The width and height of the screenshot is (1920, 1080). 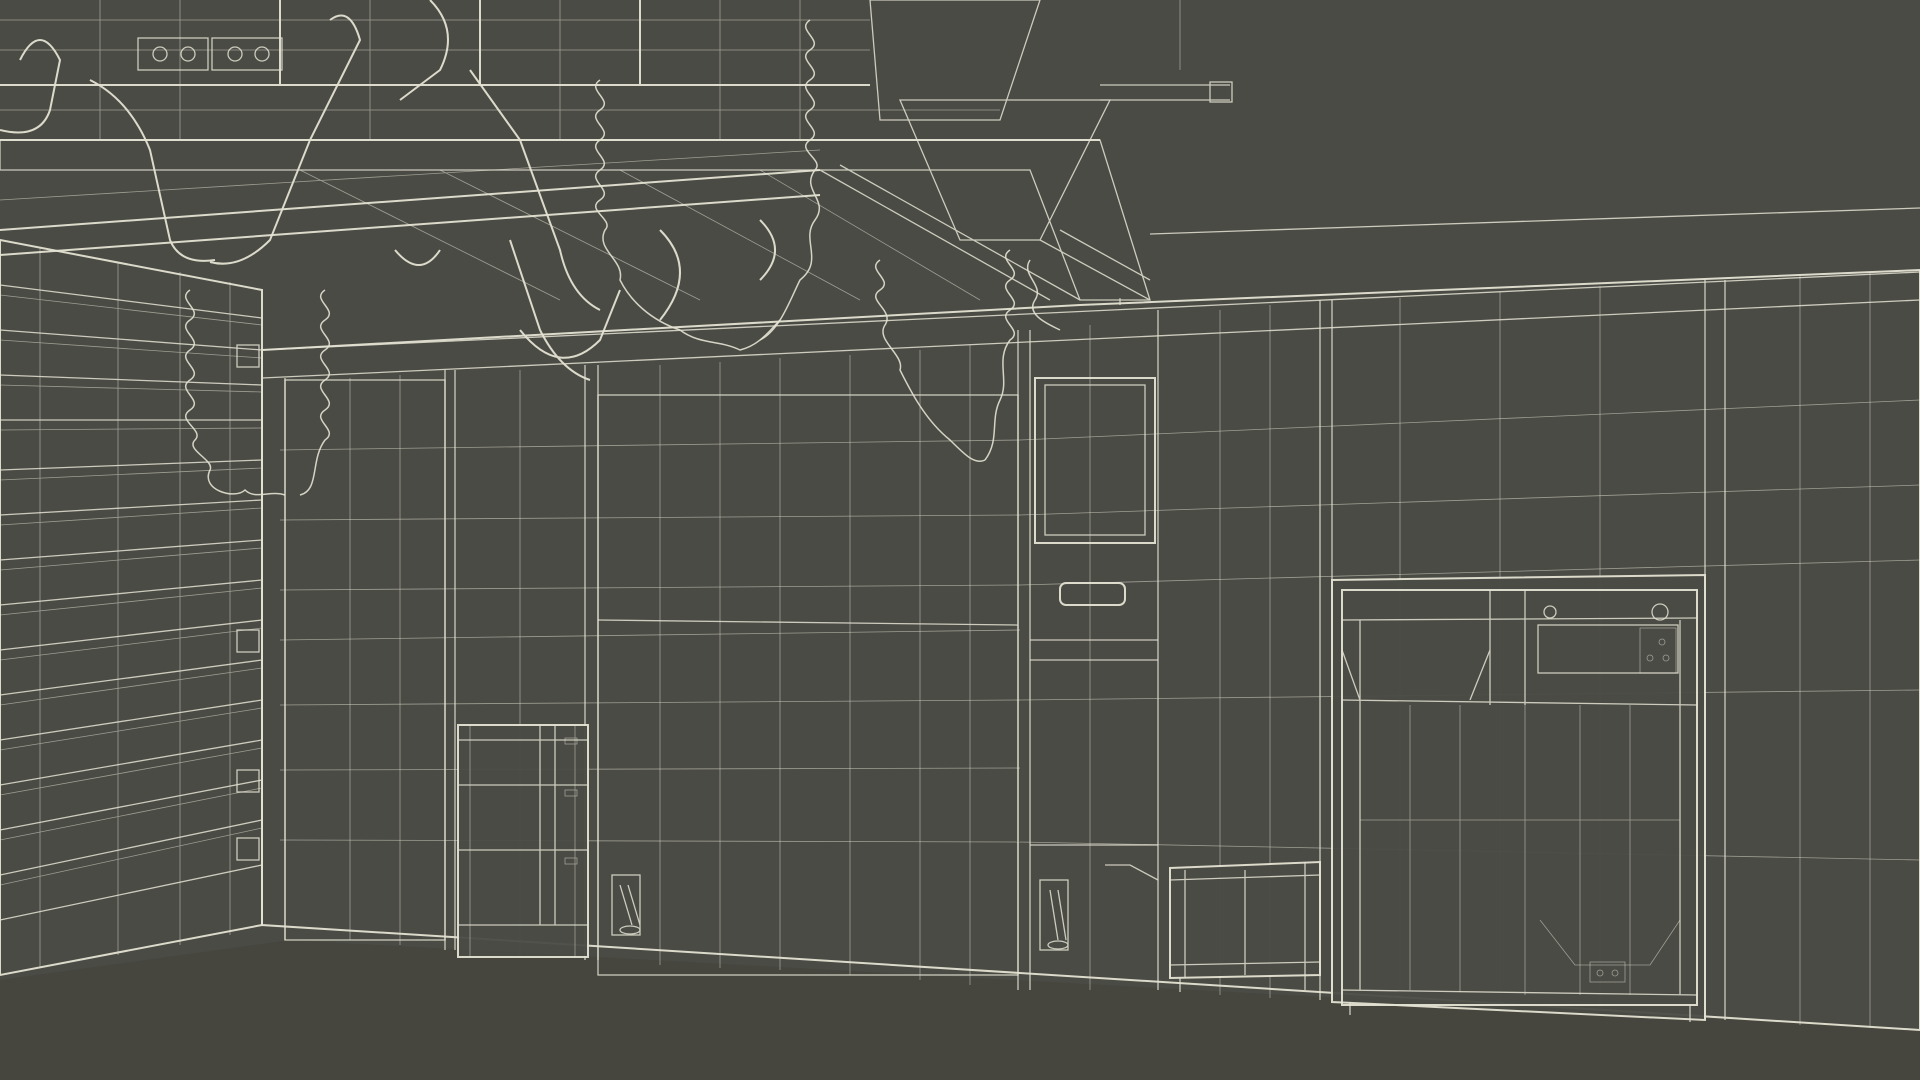 I want to click on left-slatted-wall, so click(x=131, y=607).